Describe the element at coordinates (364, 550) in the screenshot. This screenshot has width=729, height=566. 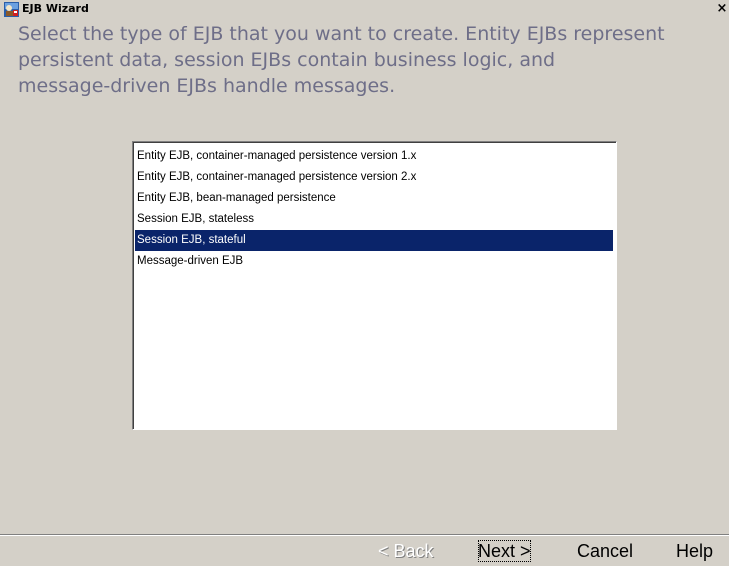
I see `wizard-button-bar: < Back Next > Cancel Help` at that location.